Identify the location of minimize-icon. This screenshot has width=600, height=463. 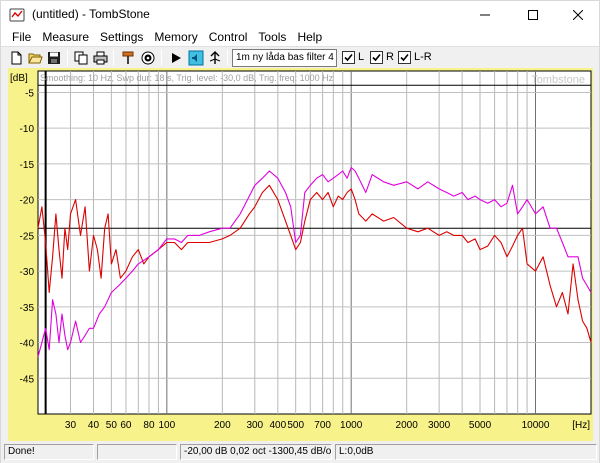
(485, 14).